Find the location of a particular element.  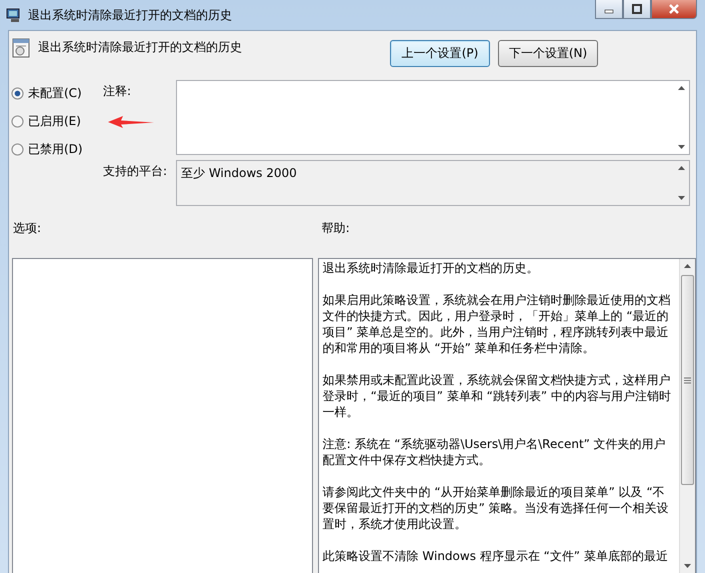

help-paragraph: 如果禁用或未配置此设置，系统就会保留文档快捷方式，这样用户登录时，“最近的项目” 菜单和 “跳转列表” 中的内容与用户注销时一样。 is located at coordinates (497, 396).